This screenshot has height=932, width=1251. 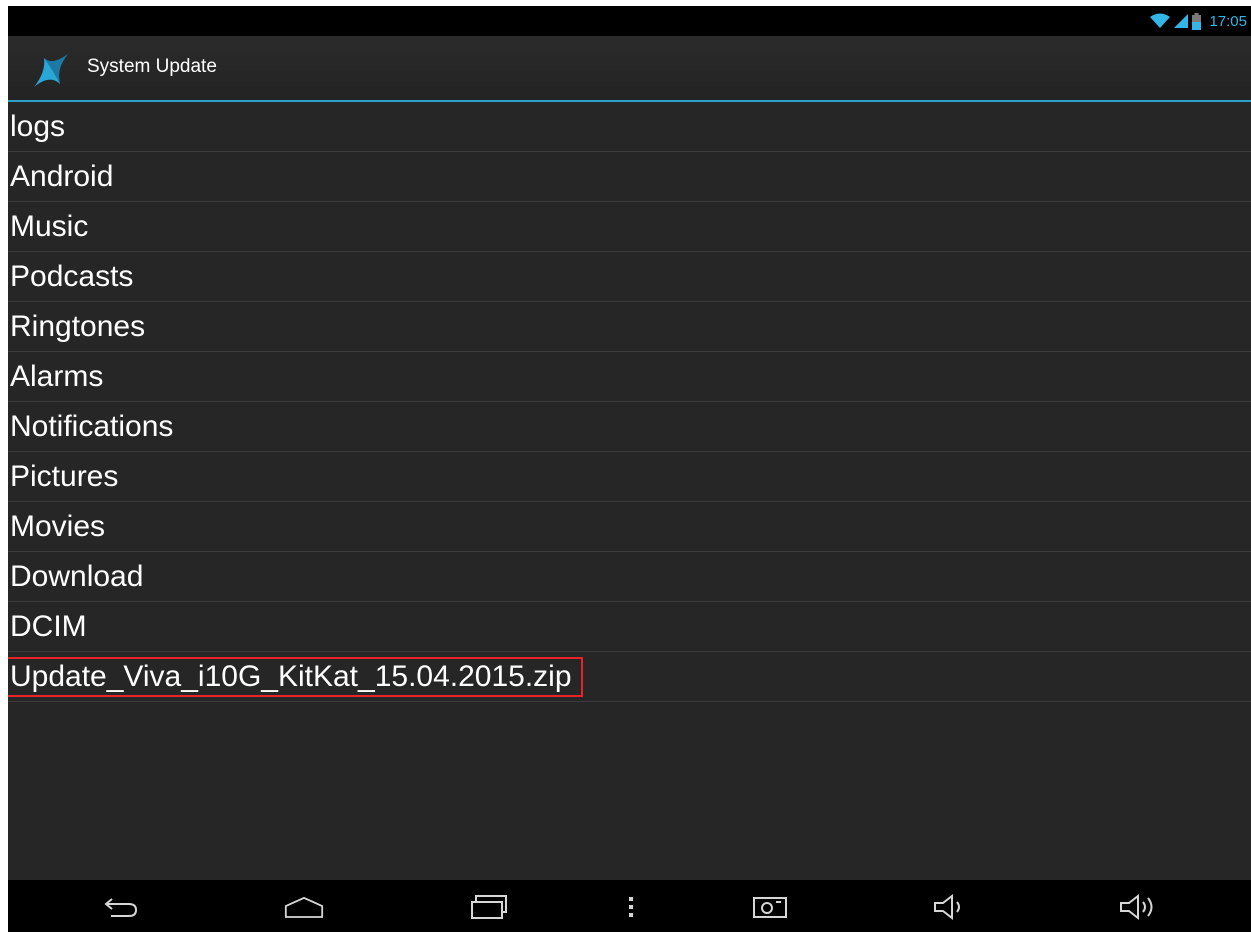 I want to click on volume-up-icon, so click(x=1136, y=907).